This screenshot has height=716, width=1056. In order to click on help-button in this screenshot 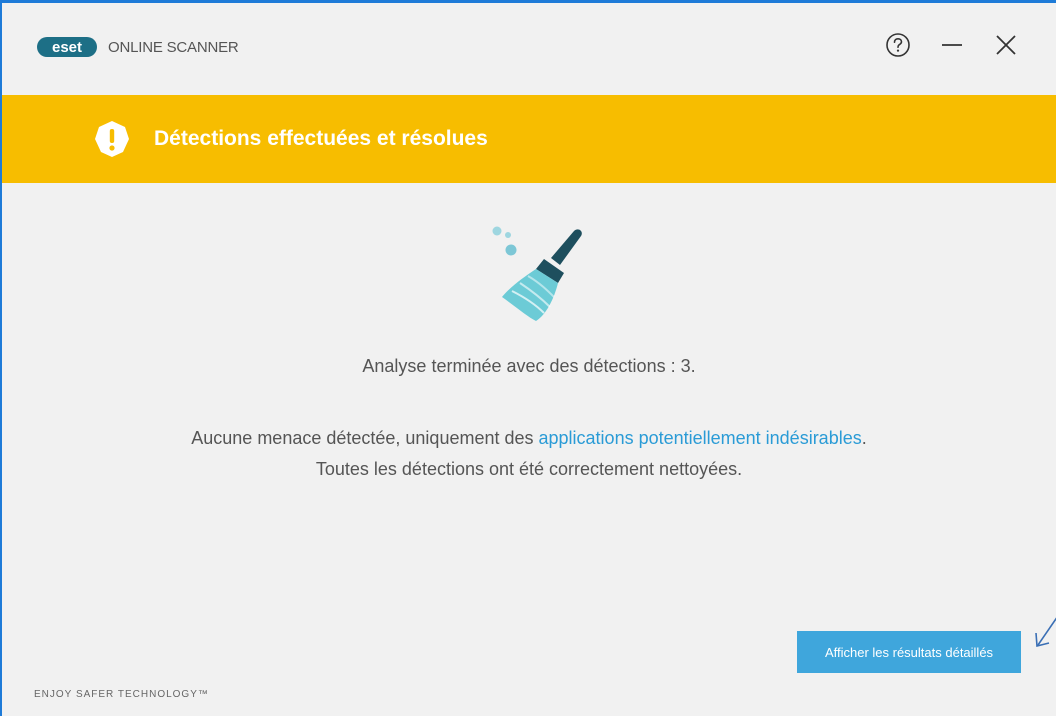, I will do `click(898, 45)`.